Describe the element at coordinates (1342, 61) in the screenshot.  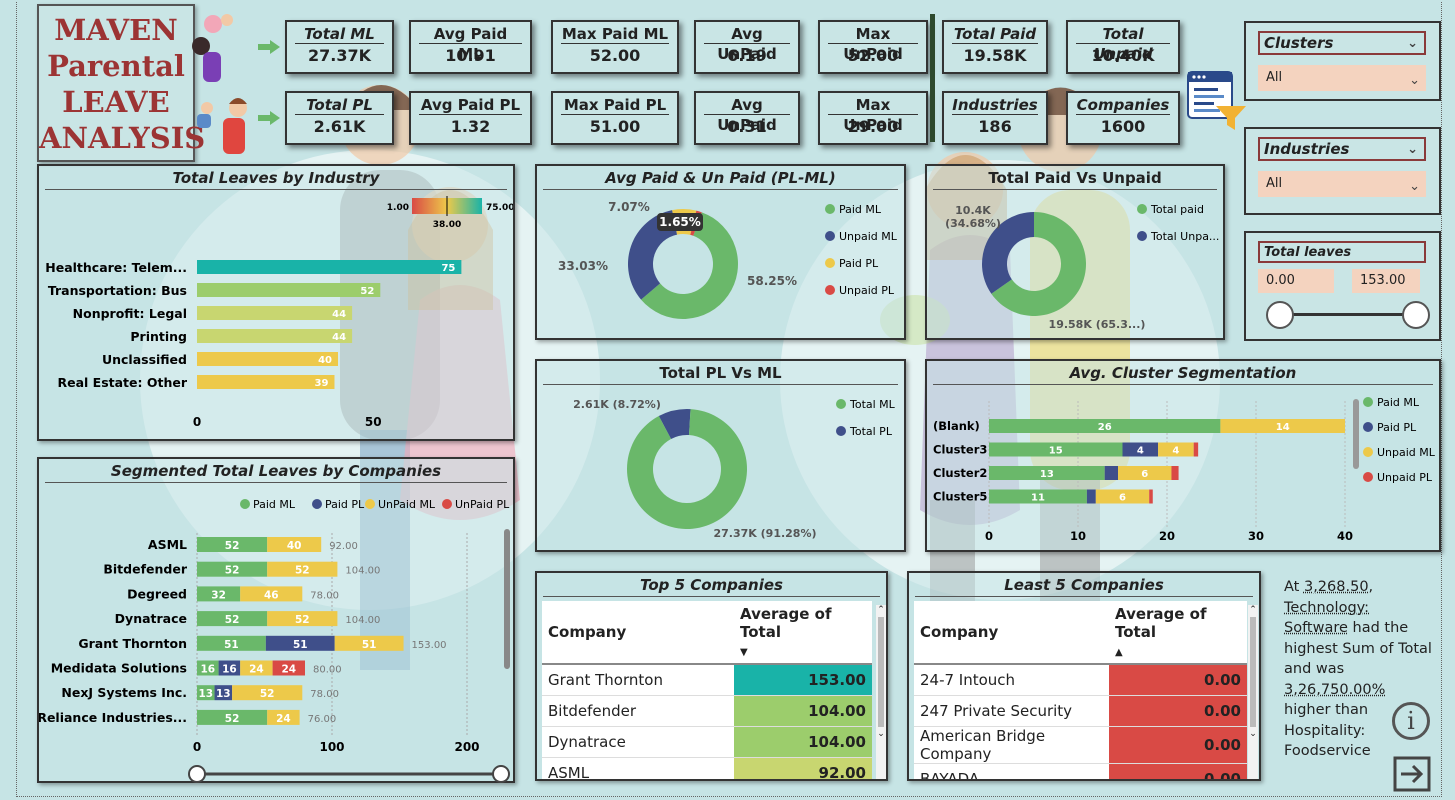
I see `clusters-slicer: Clusters ⌄ All ⌄` at that location.